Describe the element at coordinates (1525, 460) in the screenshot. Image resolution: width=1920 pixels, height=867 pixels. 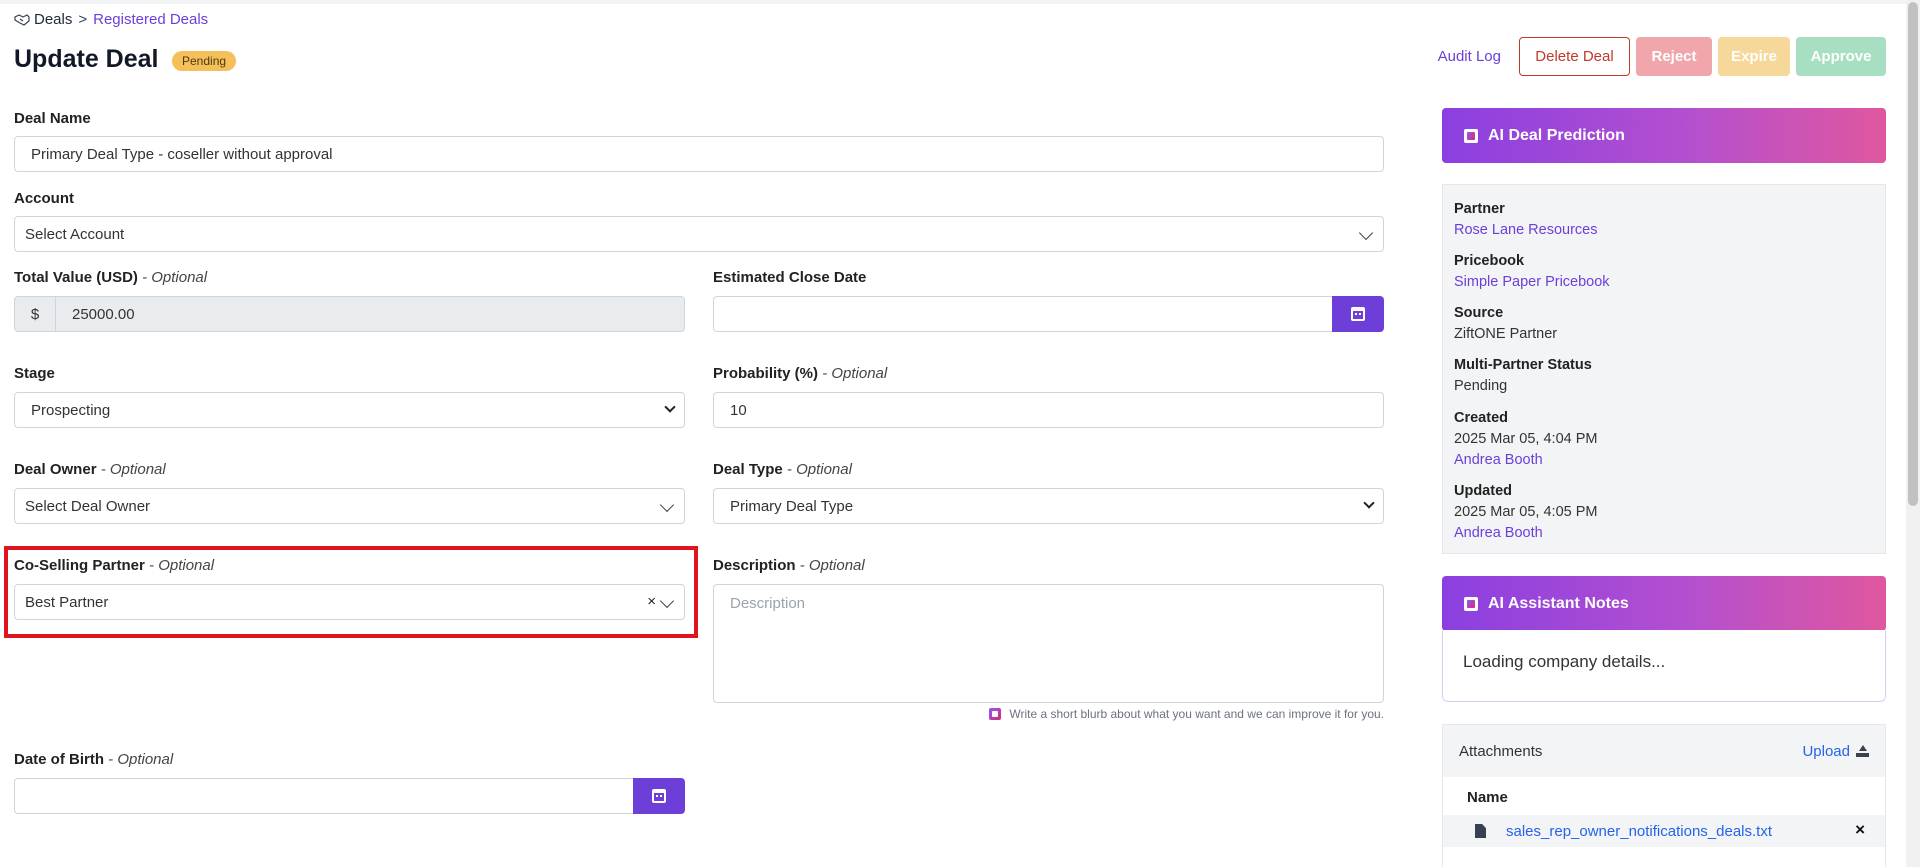
I see `created-by-link: Andrea Booth` at that location.